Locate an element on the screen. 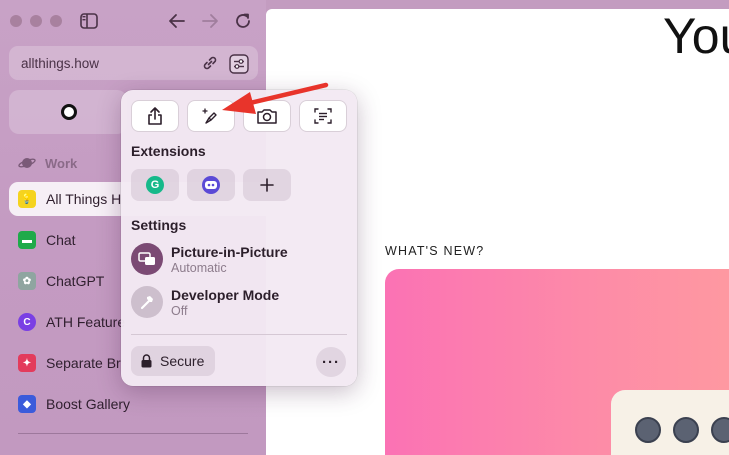 The width and height of the screenshot is (729, 455). minimize-window-button is located at coordinates (36, 21).